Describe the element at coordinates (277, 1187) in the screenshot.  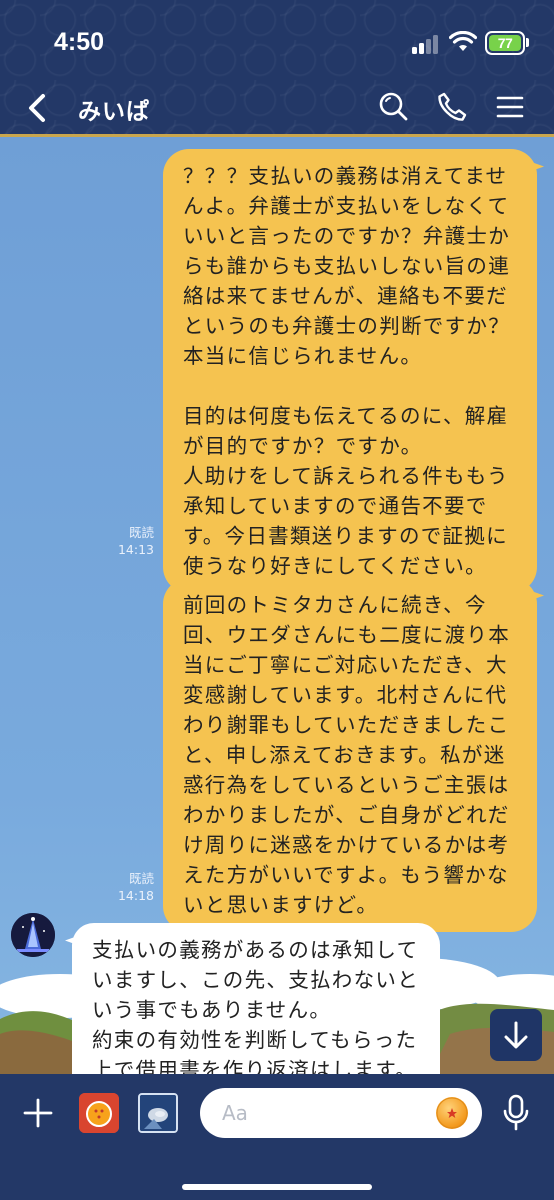
I see `home-indicator` at that location.